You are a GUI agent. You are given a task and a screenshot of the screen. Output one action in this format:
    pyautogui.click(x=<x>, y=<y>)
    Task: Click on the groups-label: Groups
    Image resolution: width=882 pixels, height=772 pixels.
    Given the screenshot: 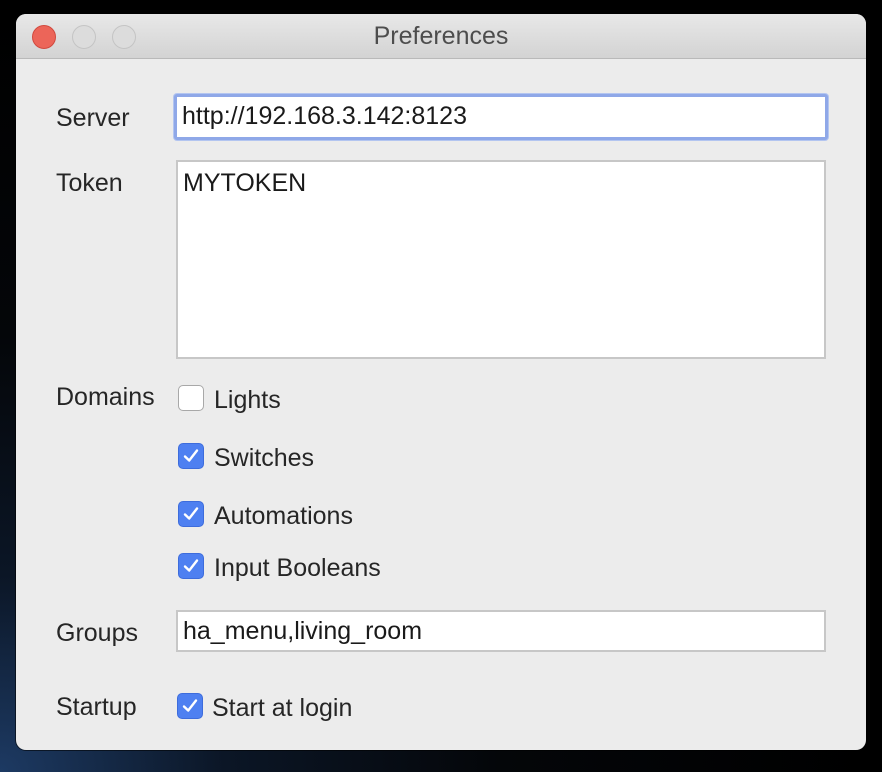 What is the action you would take?
    pyautogui.click(x=97, y=633)
    